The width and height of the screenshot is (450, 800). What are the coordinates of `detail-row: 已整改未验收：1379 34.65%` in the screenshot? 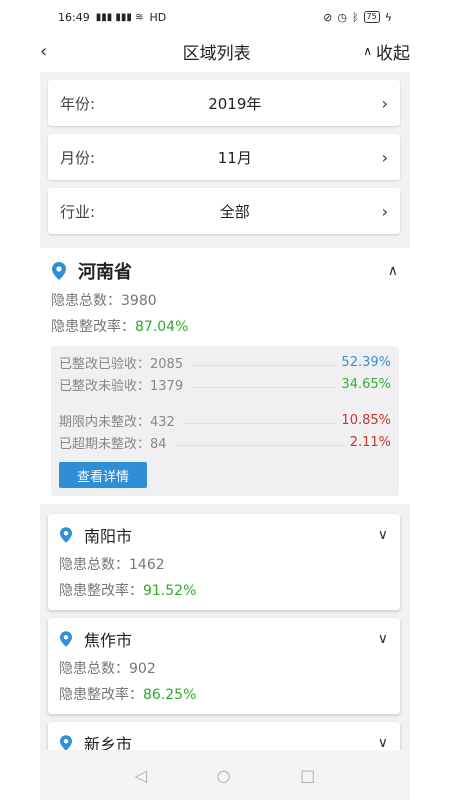 It's located at (225, 384).